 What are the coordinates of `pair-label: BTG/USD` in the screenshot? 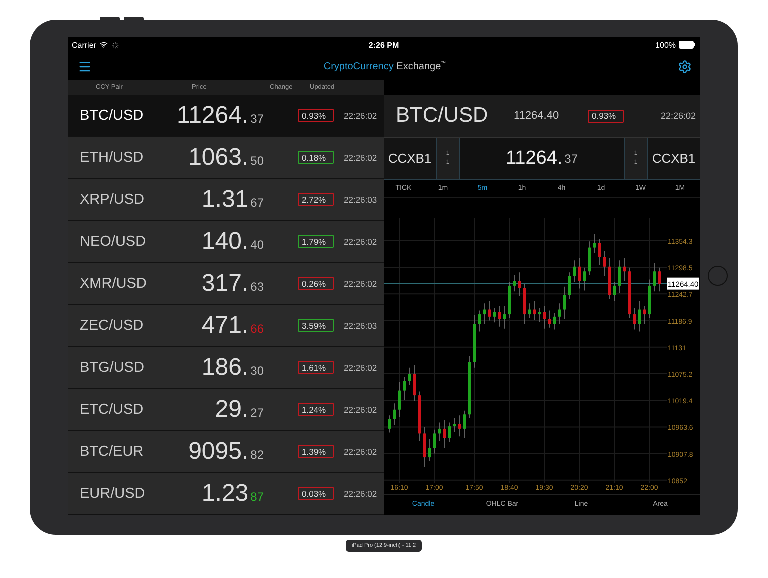 It's located at (113, 368).